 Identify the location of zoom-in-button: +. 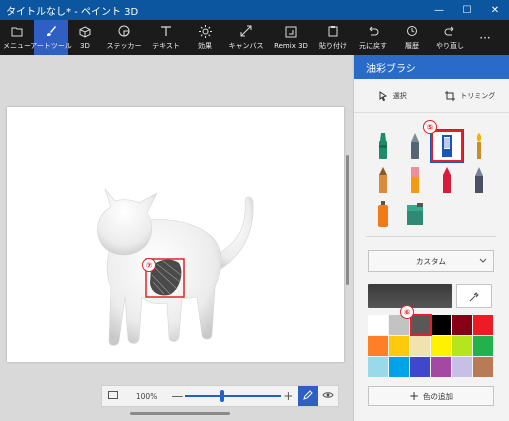
(288, 396).